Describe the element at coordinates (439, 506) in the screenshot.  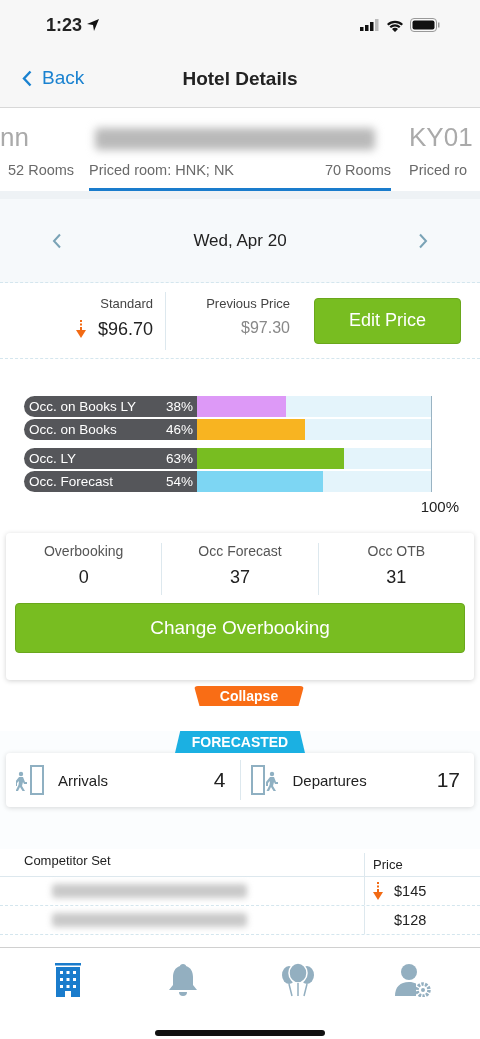
I see `scale-max-label: 100%` at that location.